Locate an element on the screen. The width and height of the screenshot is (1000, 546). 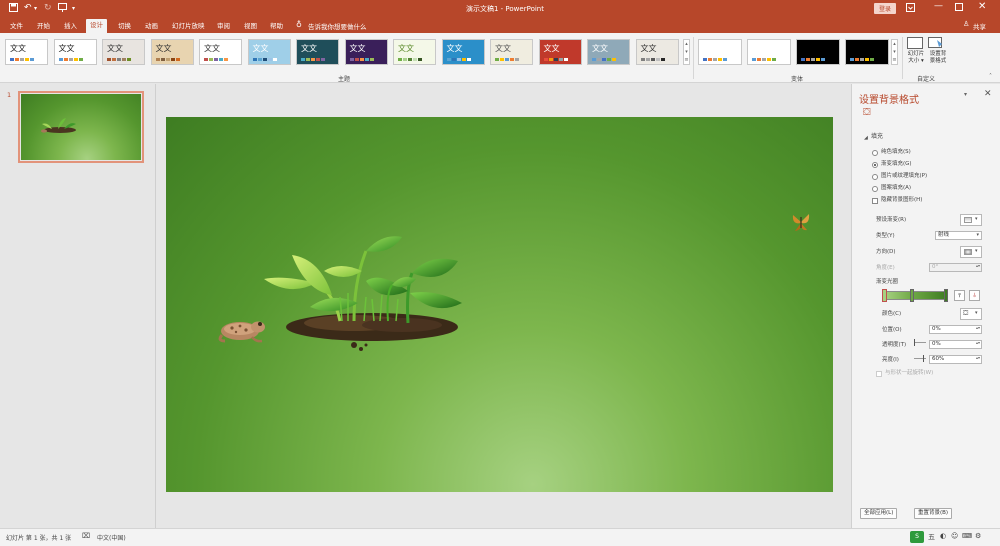
transparency-slider is located at coordinates (920, 342).